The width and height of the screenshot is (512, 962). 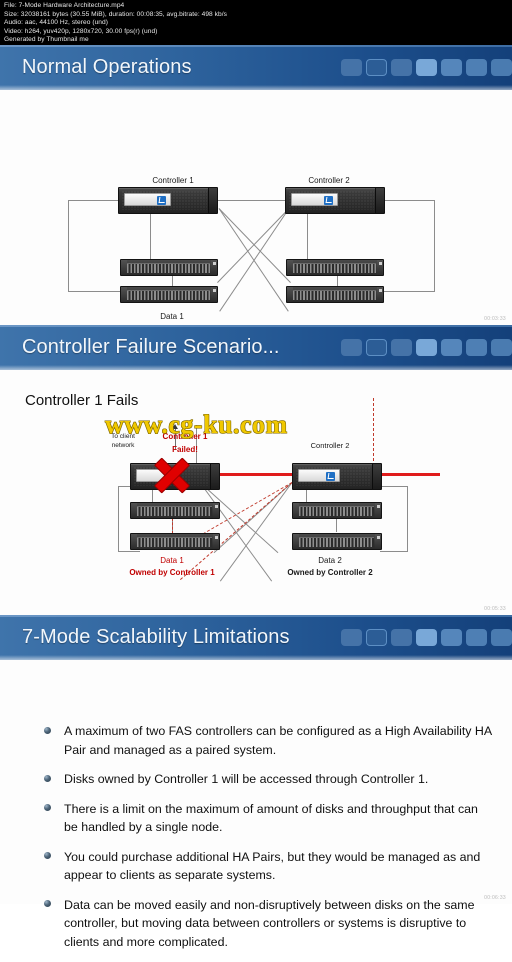 I want to click on cable-cross, so click(x=256, y=532).